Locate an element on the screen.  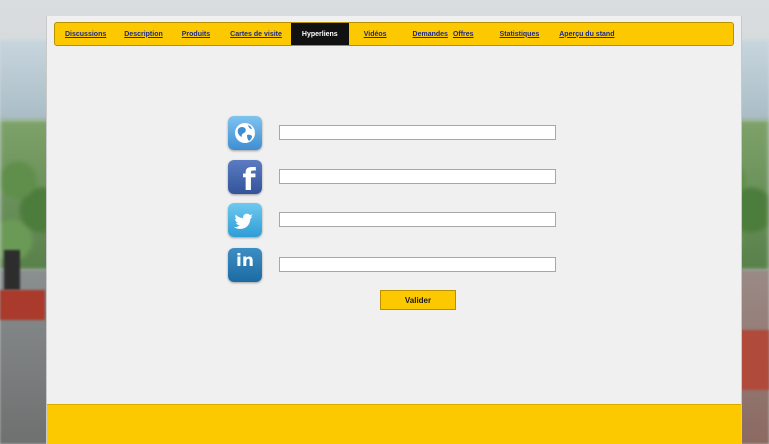
globe-icon is located at coordinates (245, 133).